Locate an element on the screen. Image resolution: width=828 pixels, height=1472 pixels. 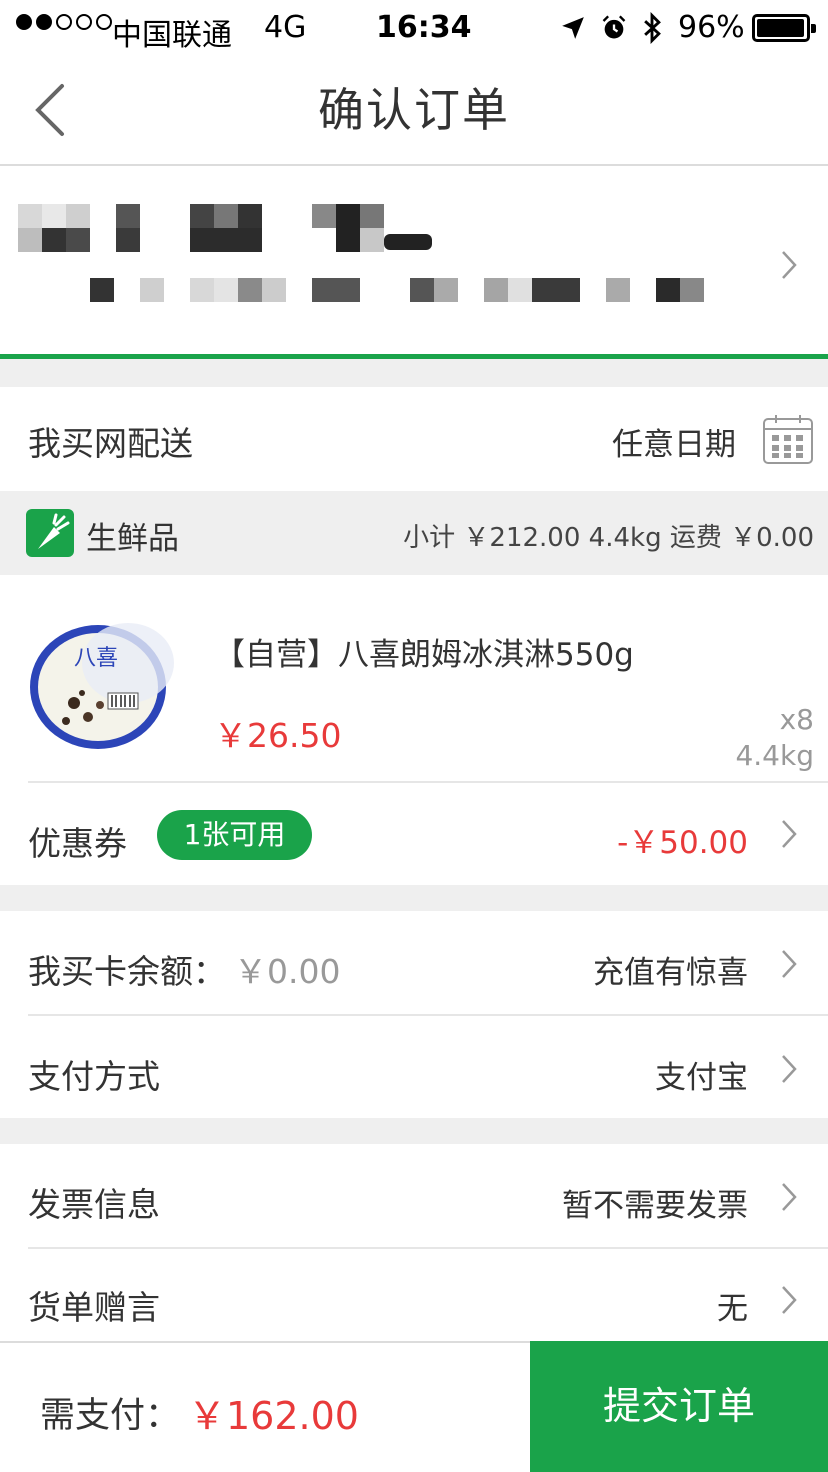
product-price: ￥26.50 is located at coordinates (278, 735).